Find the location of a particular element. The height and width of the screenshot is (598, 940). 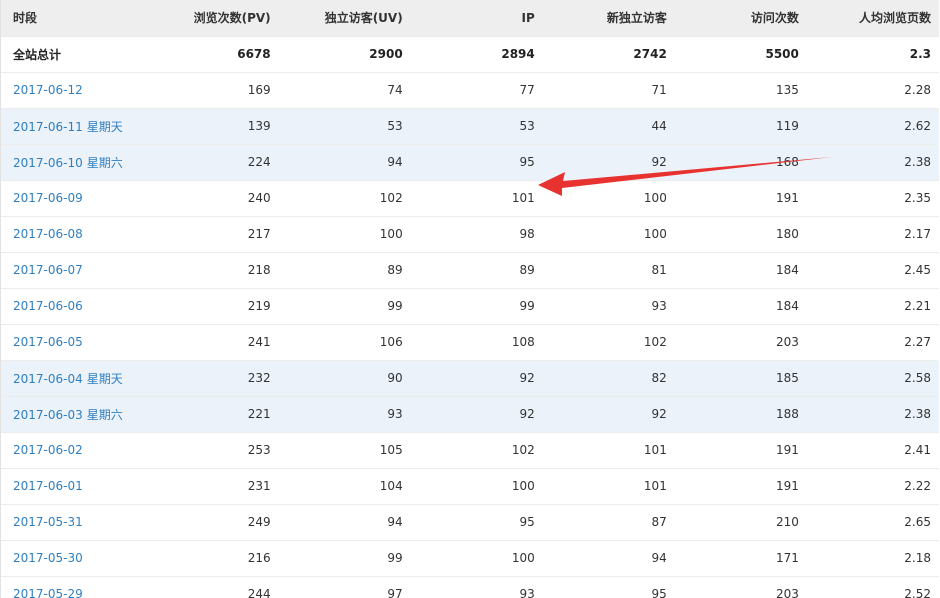

table-row: 2017-06-09 240 102 101 100 191 2.35 is located at coordinates (470, 198).